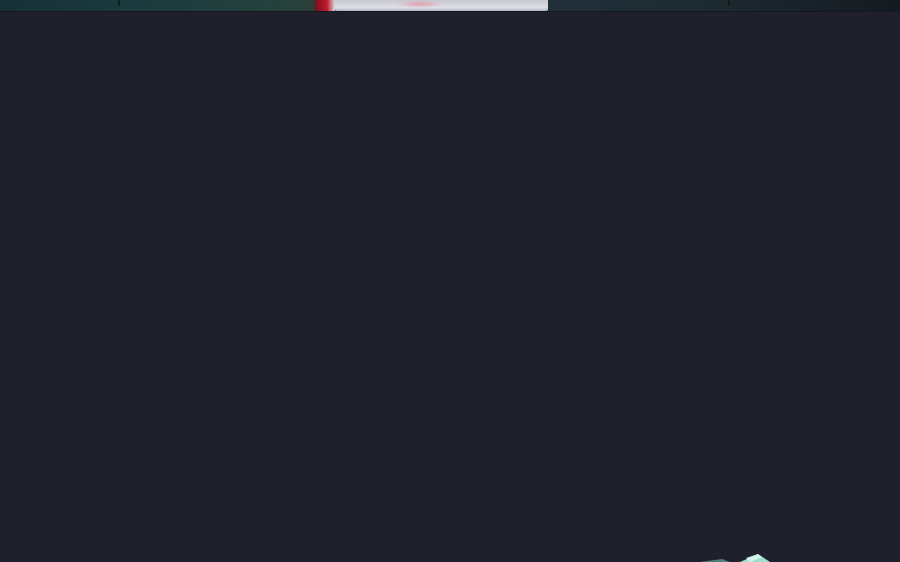  What do you see at coordinates (420, 4) in the screenshot?
I see `thumbnail-tint` at bounding box center [420, 4].